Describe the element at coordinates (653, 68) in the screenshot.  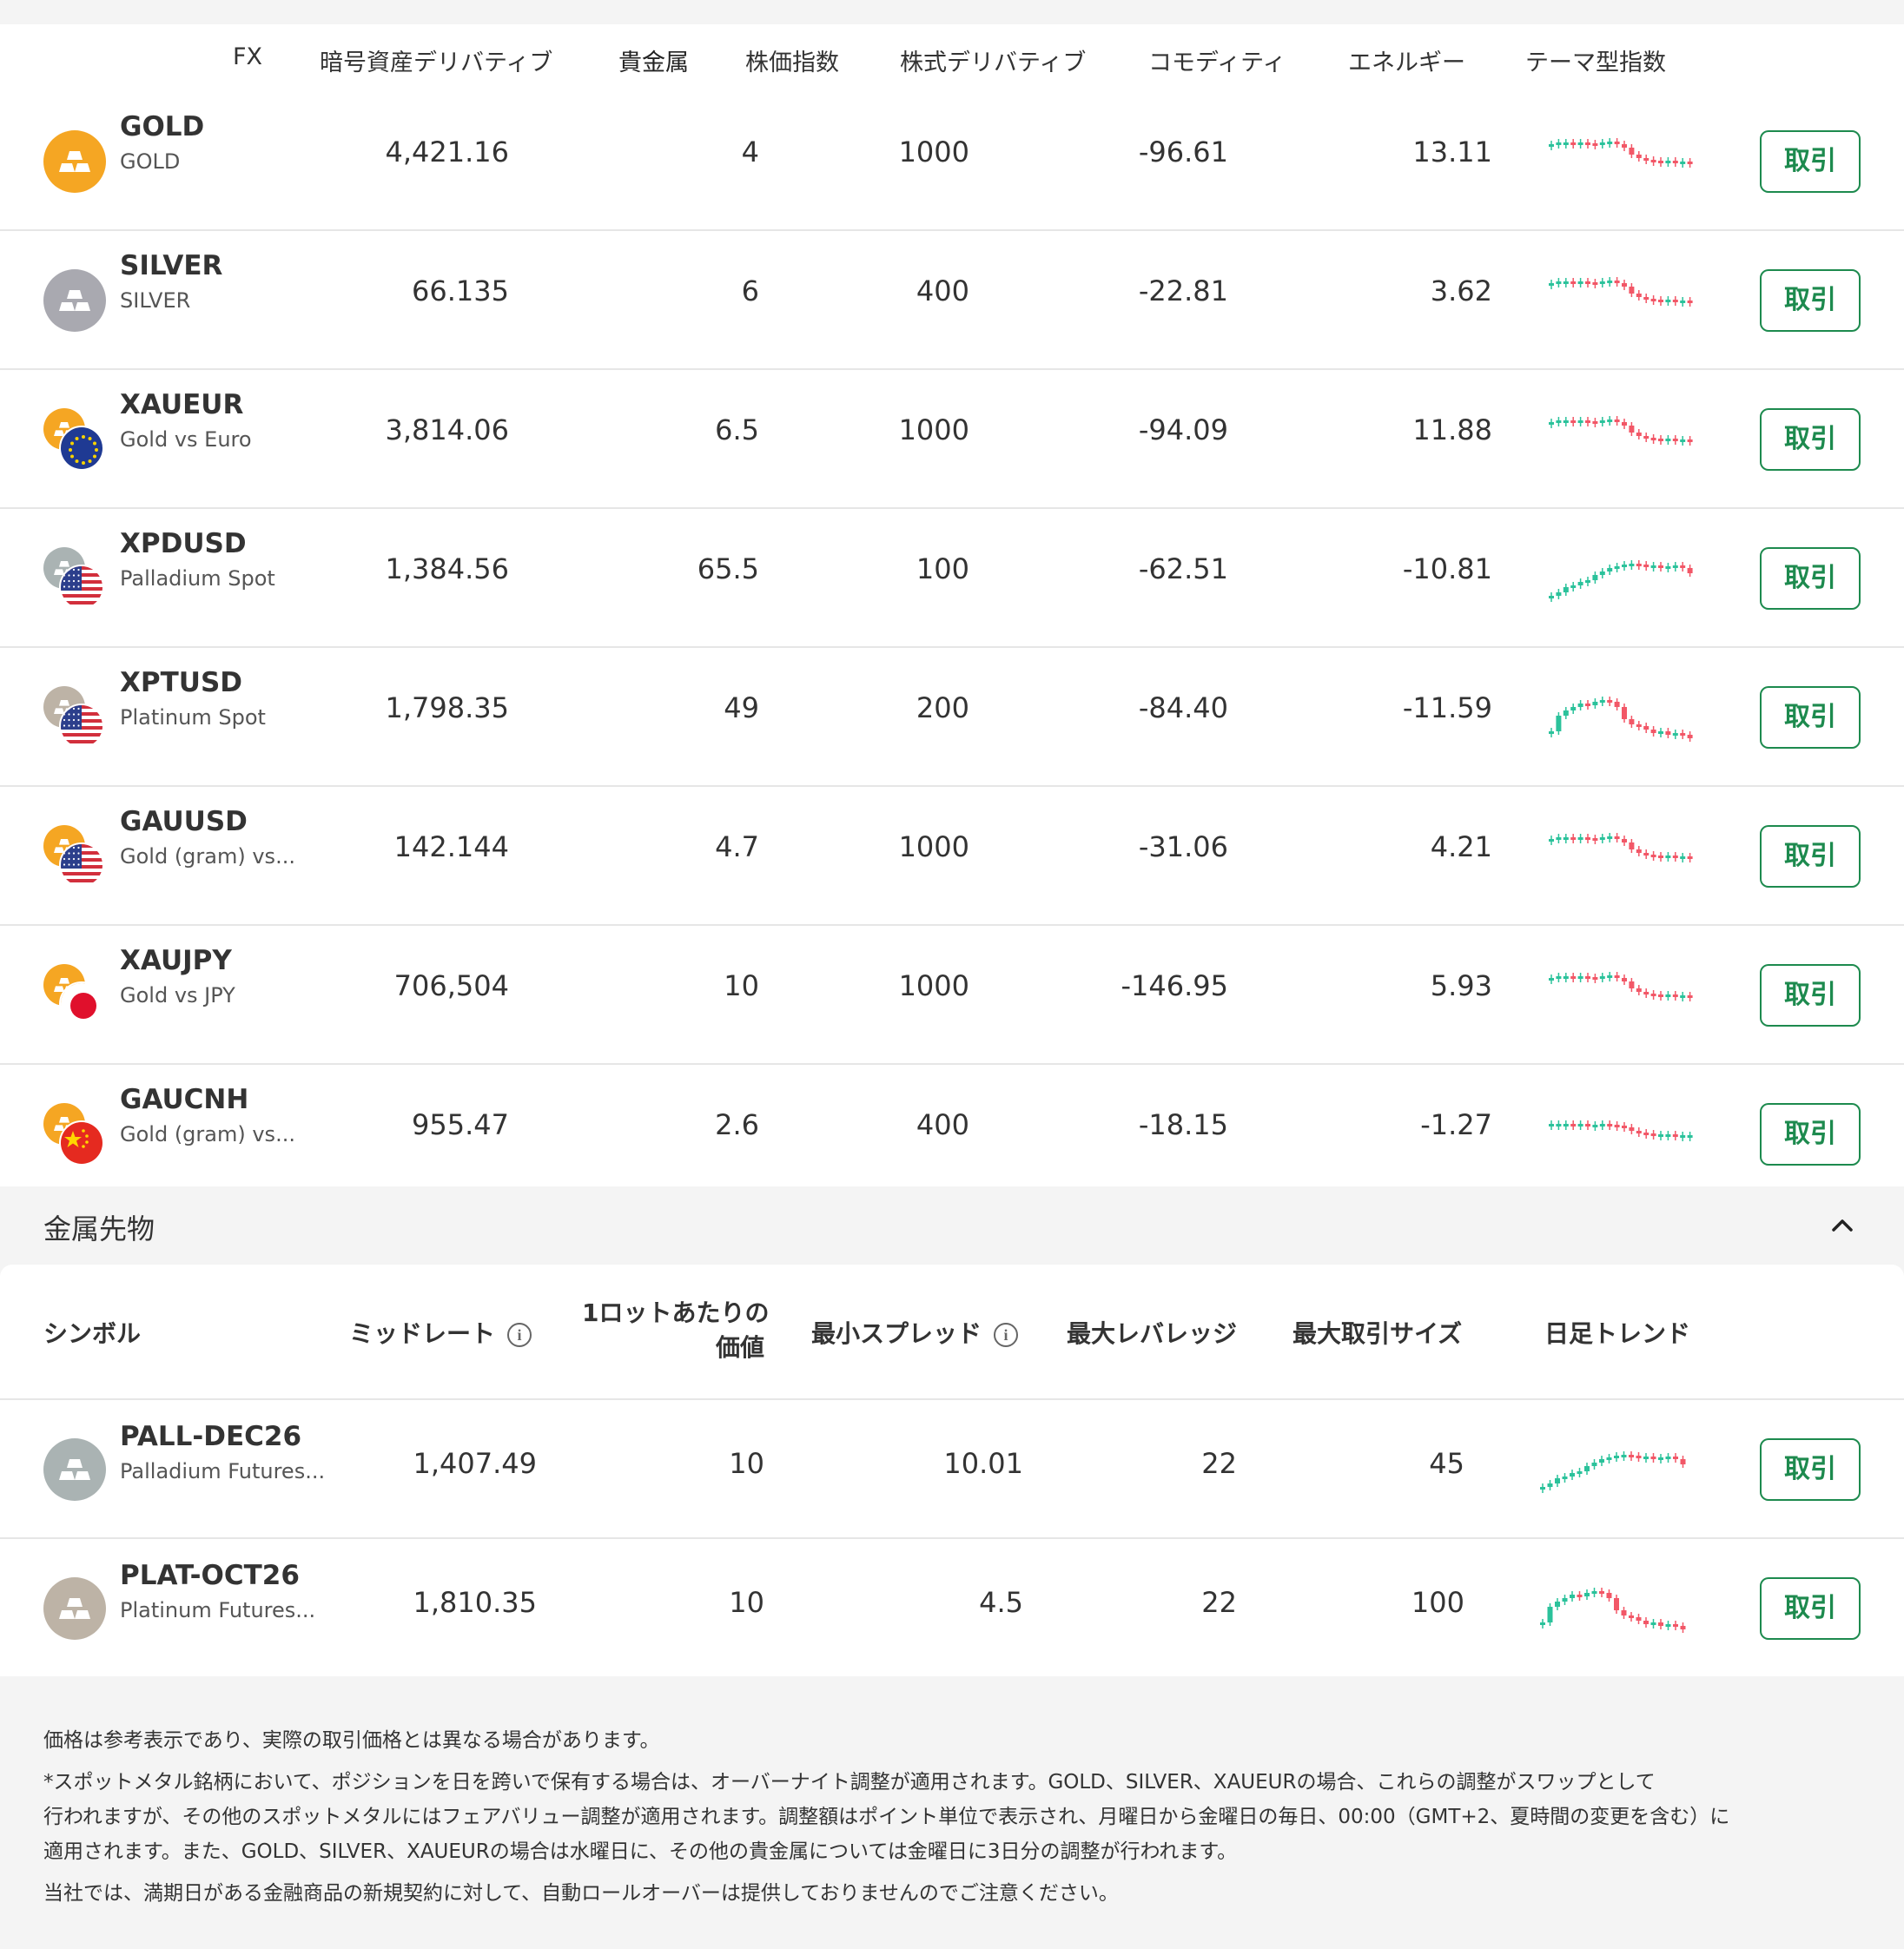
I see `tab-precious-metals: 貴金属` at that location.